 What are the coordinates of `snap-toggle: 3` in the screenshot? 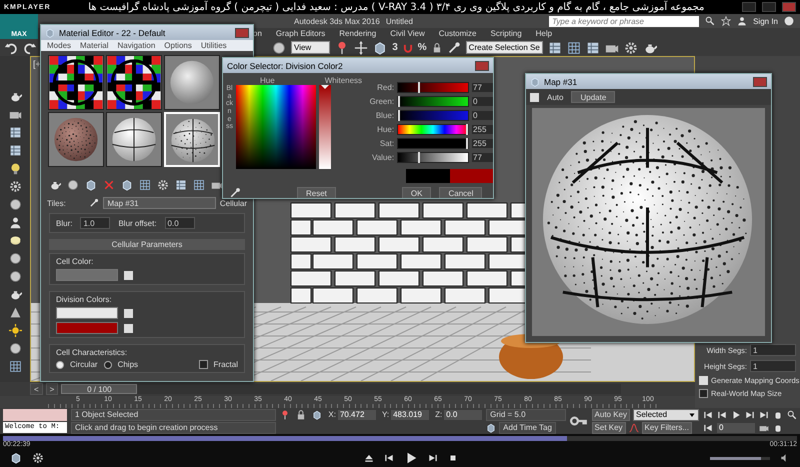 It's located at (395, 48).